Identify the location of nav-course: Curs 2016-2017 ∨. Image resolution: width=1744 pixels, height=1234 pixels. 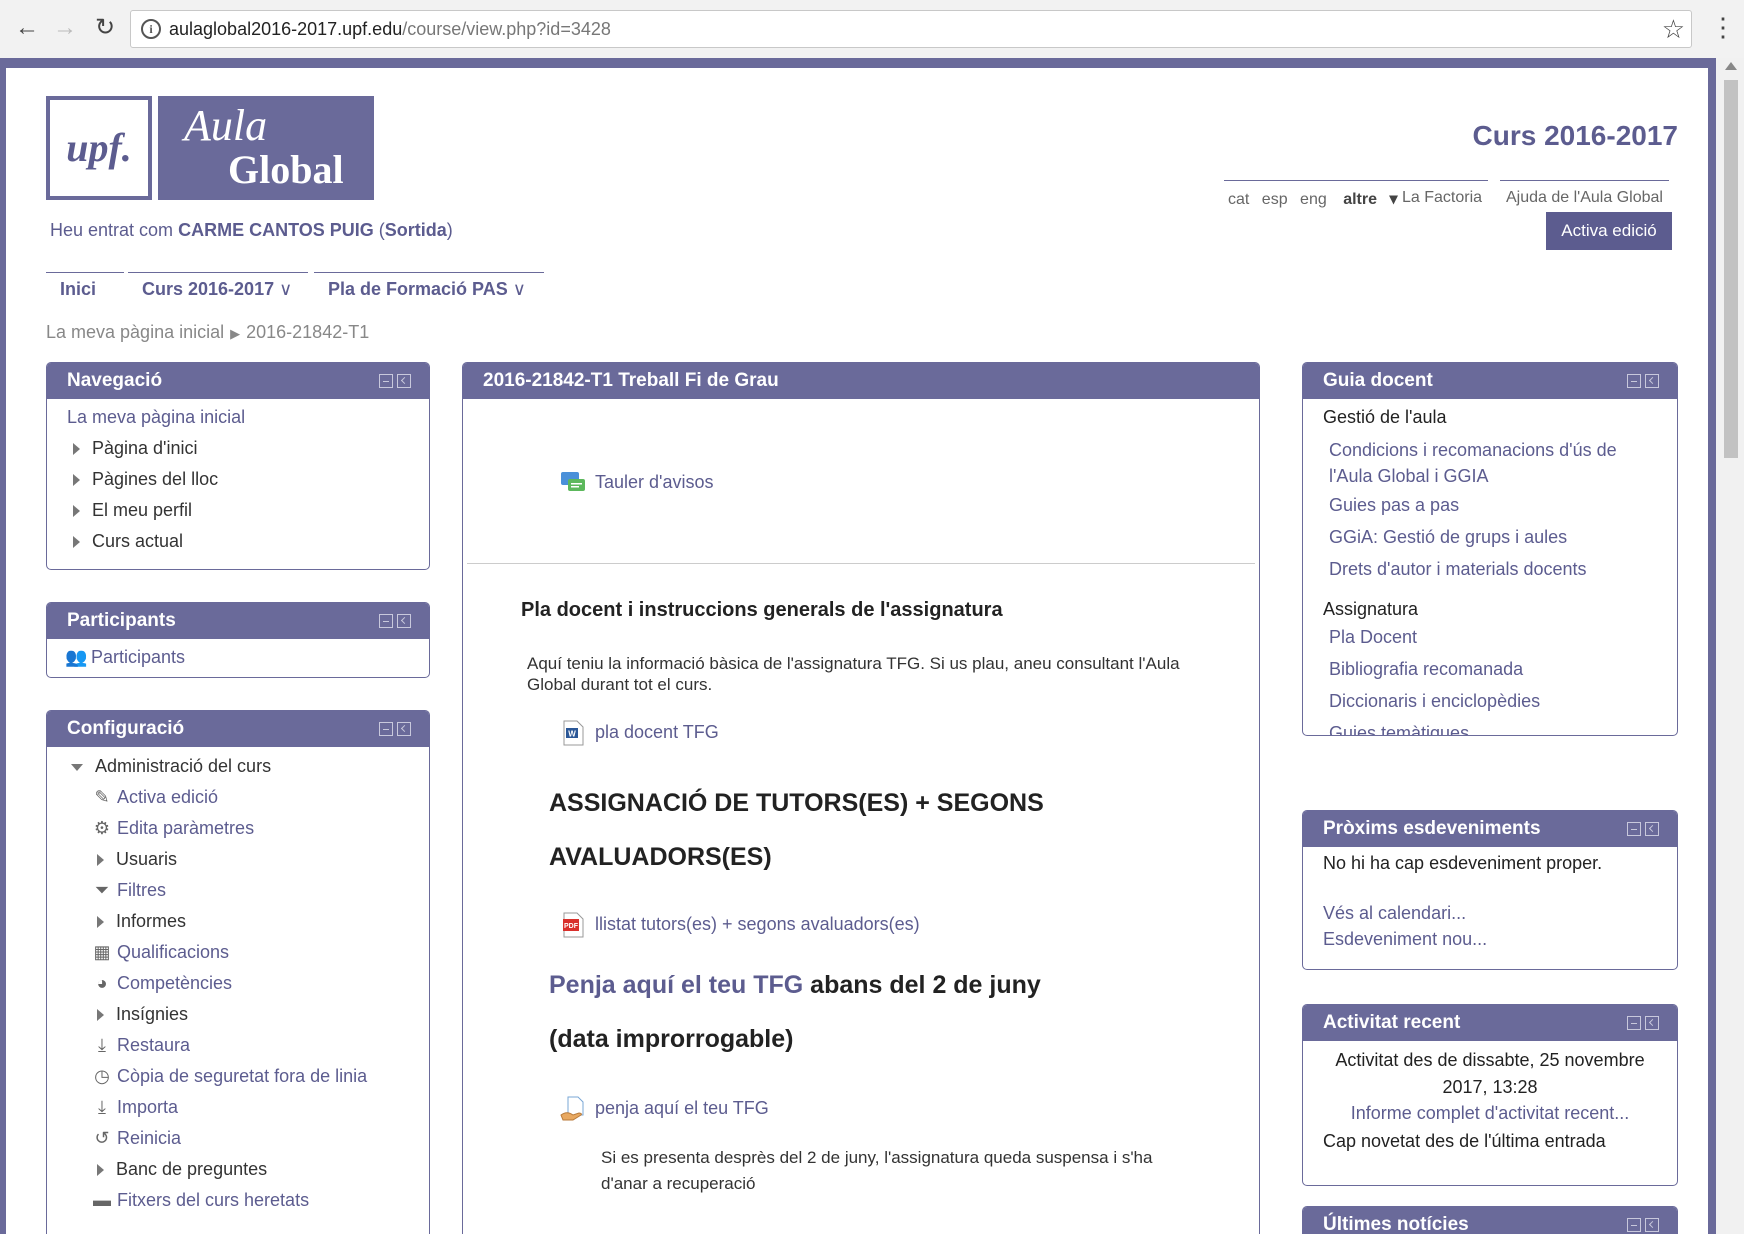
(218, 290).